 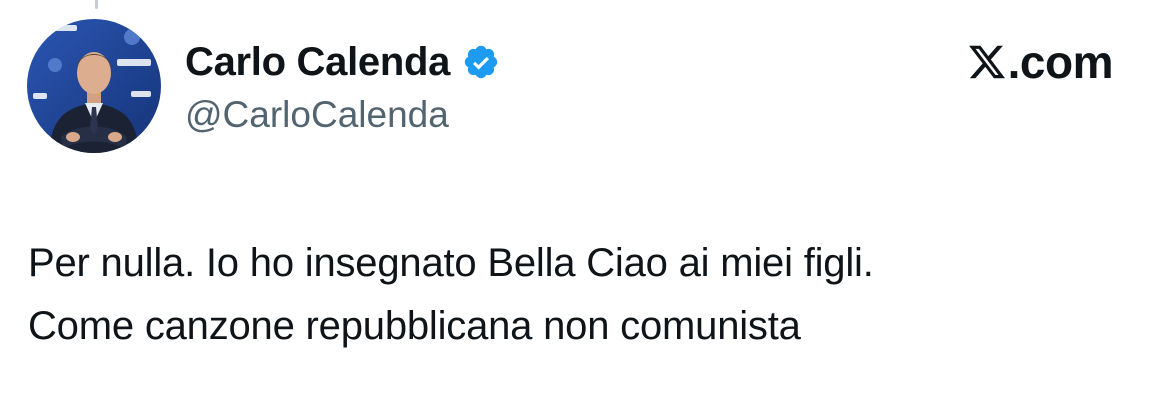 What do you see at coordinates (317, 62) in the screenshot?
I see `display-name: Carlo Calenda` at bounding box center [317, 62].